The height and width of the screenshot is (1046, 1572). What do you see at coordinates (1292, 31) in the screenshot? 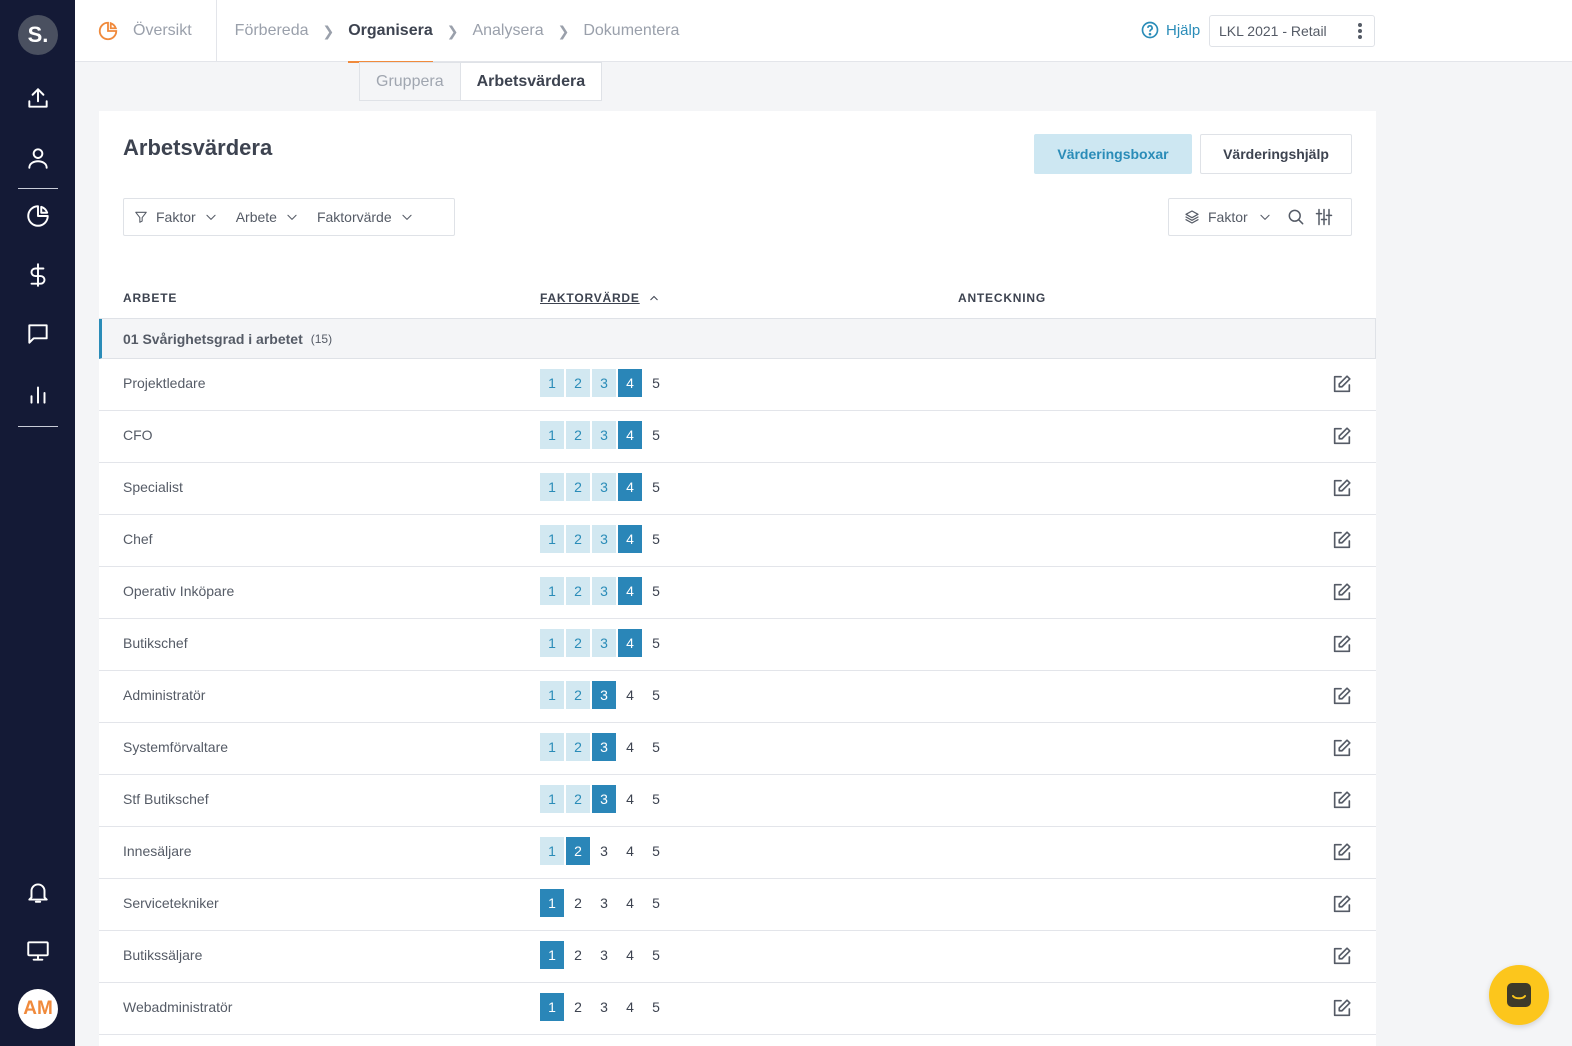
I see `project-selector: LKL 2021 - Retail` at bounding box center [1292, 31].